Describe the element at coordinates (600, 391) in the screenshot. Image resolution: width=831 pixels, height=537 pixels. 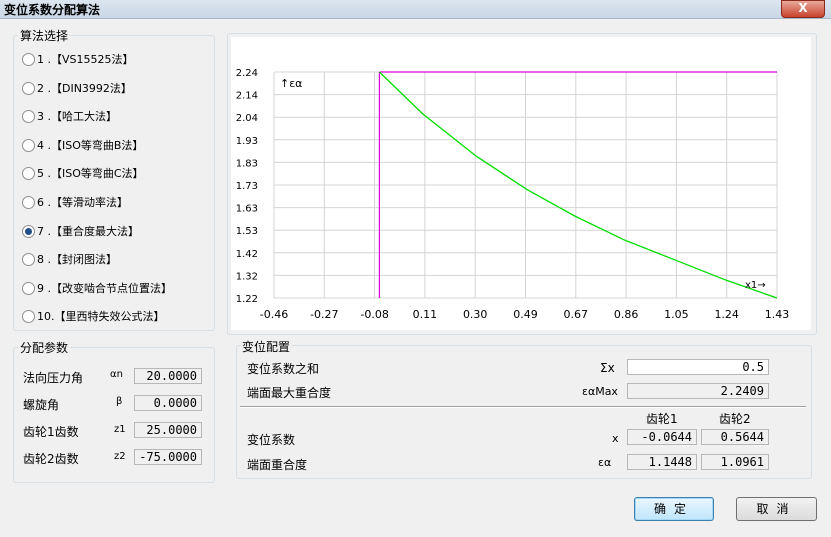
I see `max-contact-ratio-symbol: εαMax` at that location.